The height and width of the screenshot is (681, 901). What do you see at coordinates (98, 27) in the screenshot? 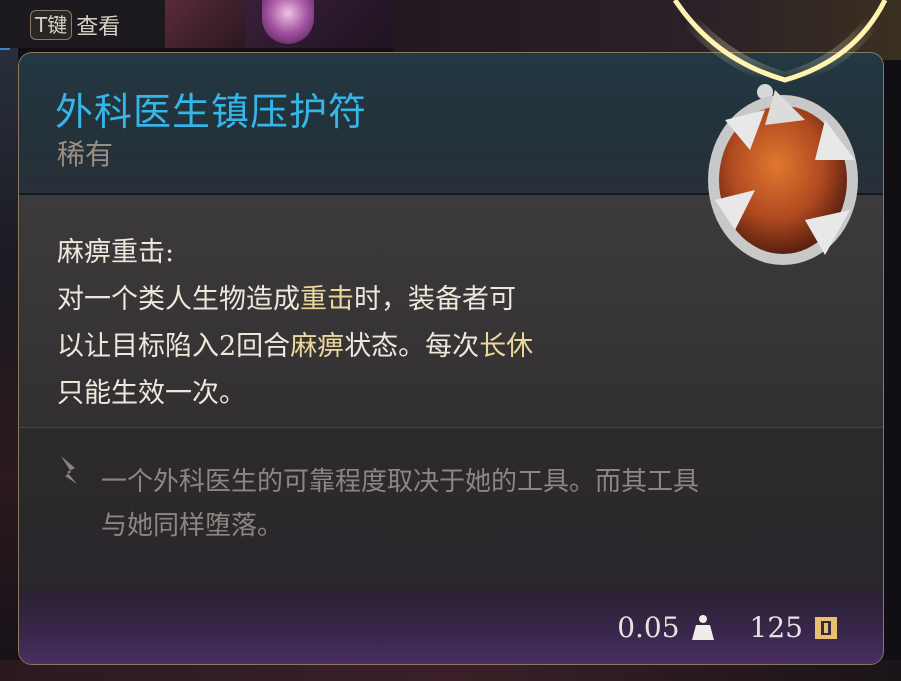
I see `hotkey-label: 查看` at bounding box center [98, 27].